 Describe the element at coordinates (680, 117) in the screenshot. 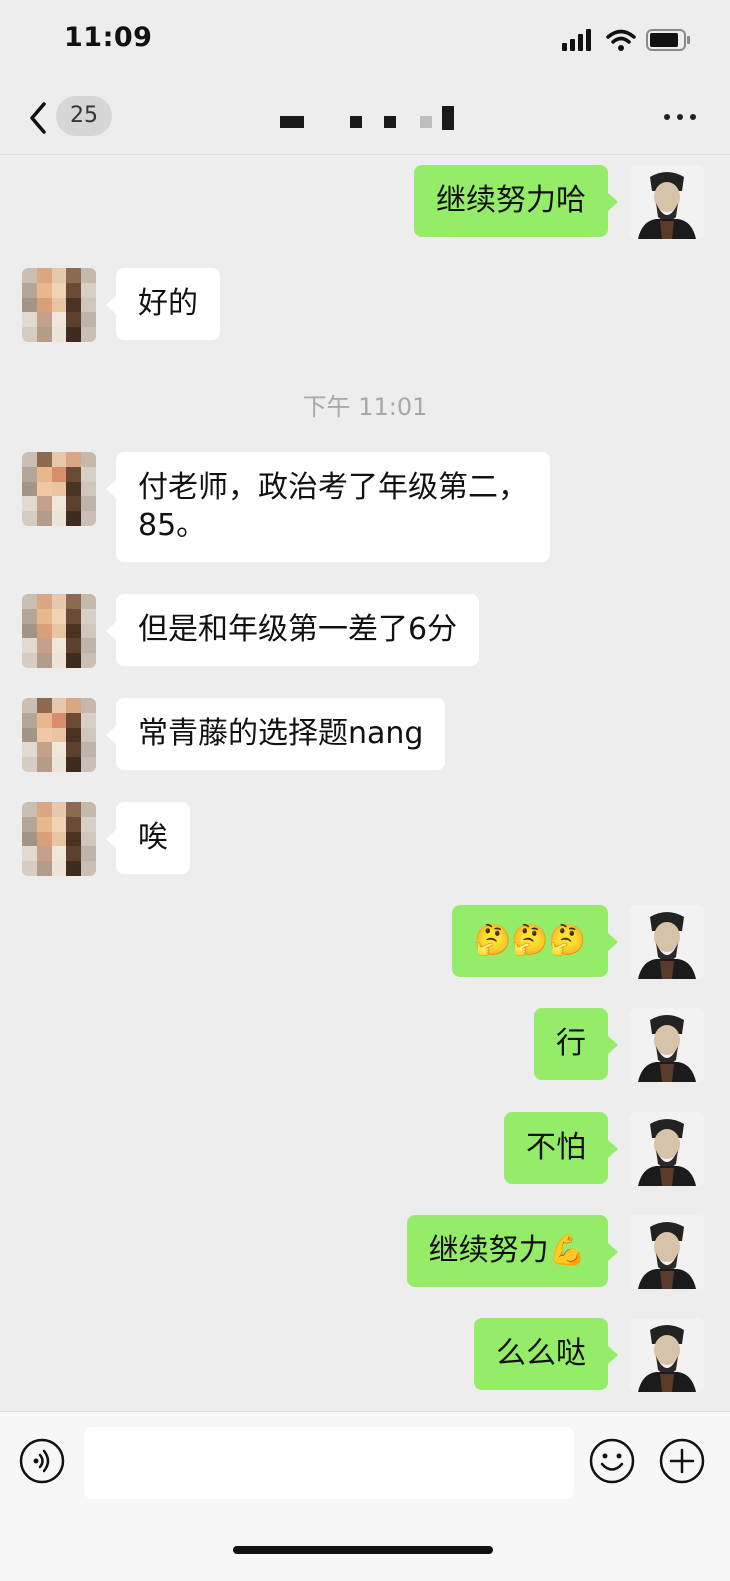

I see `more-icon` at that location.